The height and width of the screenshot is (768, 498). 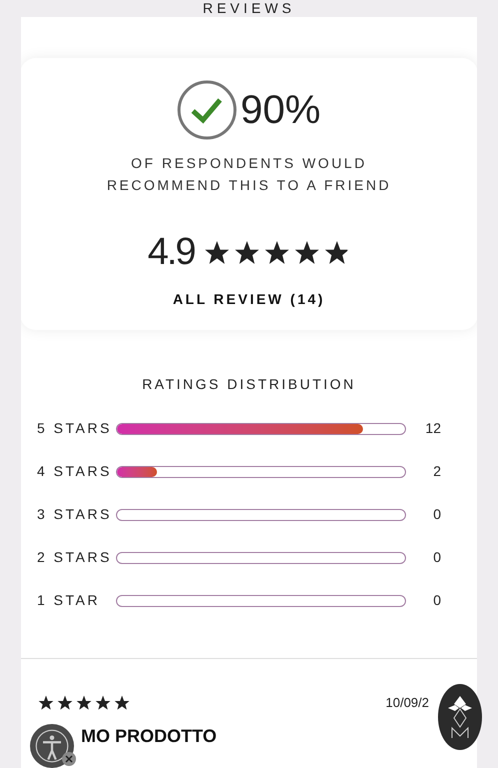 I want to click on recommend-text: OF RESPONDENTS WOULD RECOMMEND THIS TO A FRIEND, so click(x=249, y=174).